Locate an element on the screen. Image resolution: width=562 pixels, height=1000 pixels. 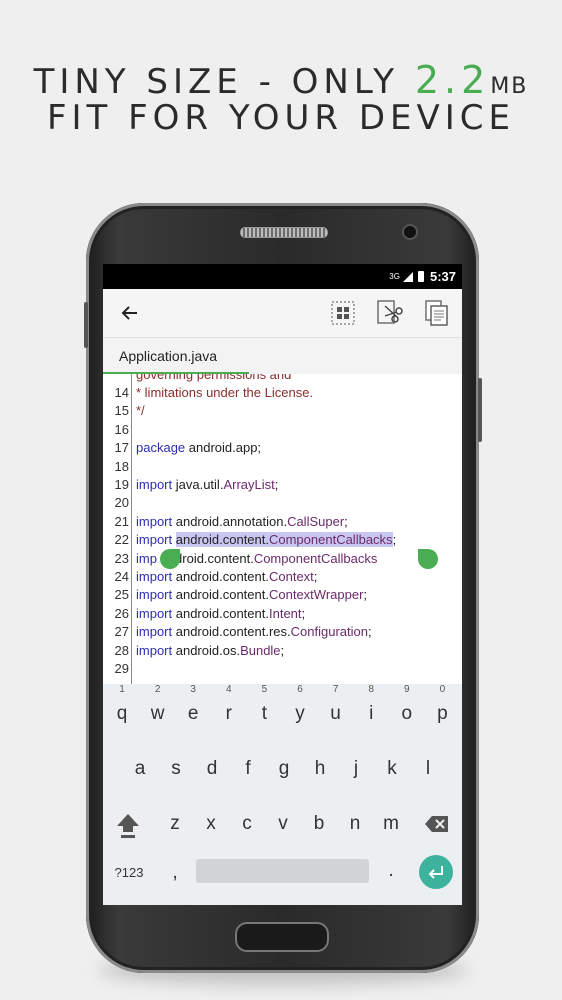
code-token: */ is located at coordinates (140, 411).